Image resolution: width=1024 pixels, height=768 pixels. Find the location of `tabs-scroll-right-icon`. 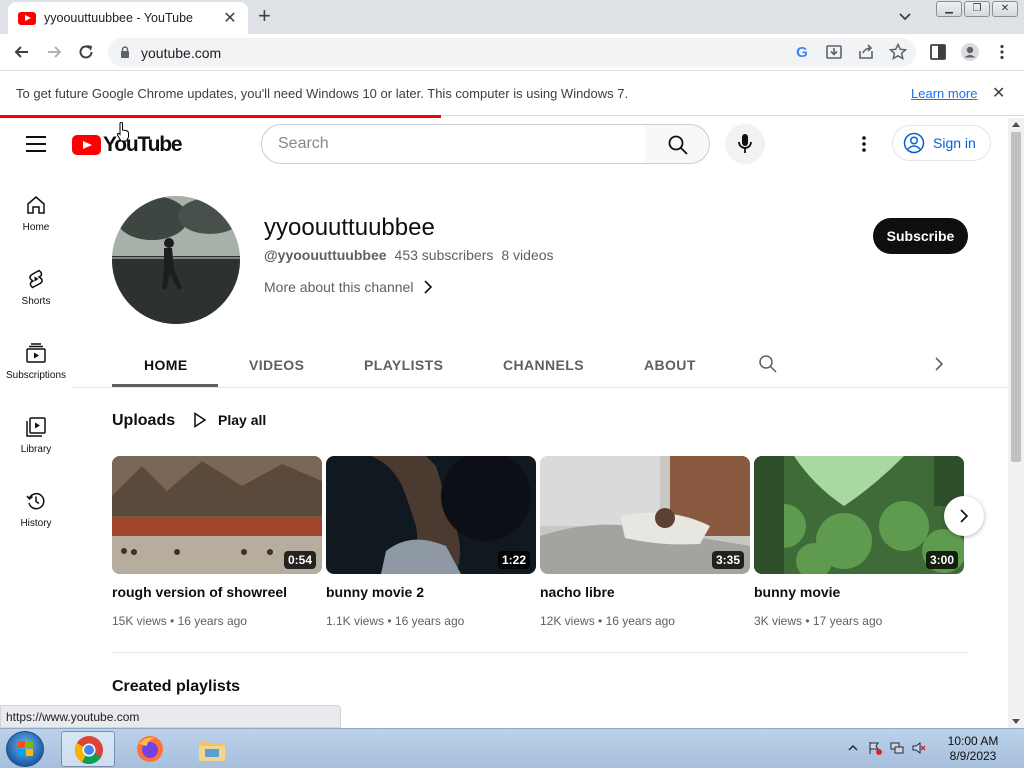

tabs-scroll-right-icon is located at coordinates (939, 364).